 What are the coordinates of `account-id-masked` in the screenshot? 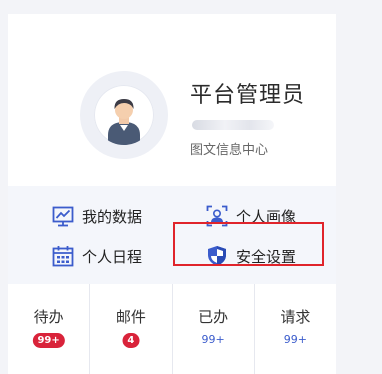 It's located at (233, 125).